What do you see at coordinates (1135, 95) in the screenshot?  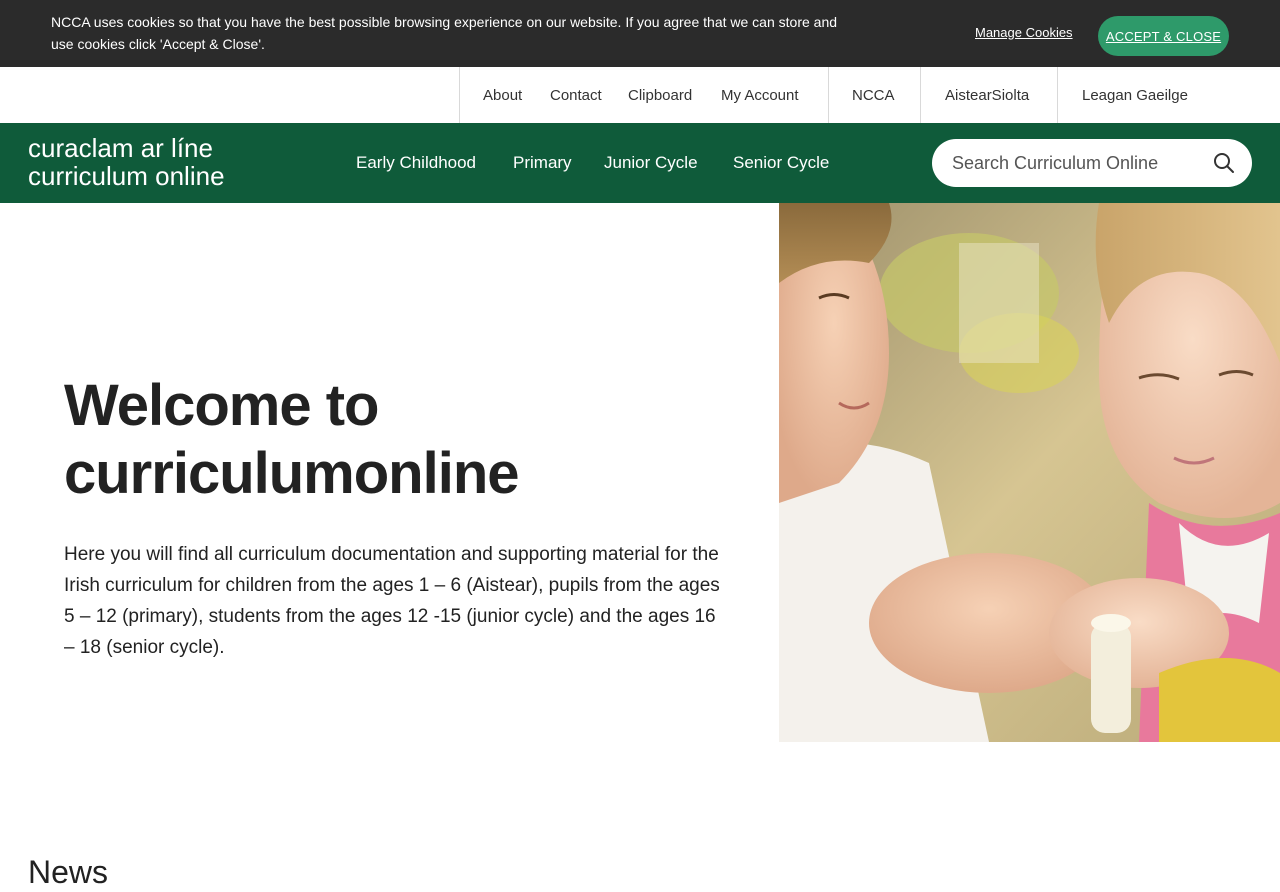 I see `util-link-leagan-gaeilge: Leagan Gaeilge` at bounding box center [1135, 95].